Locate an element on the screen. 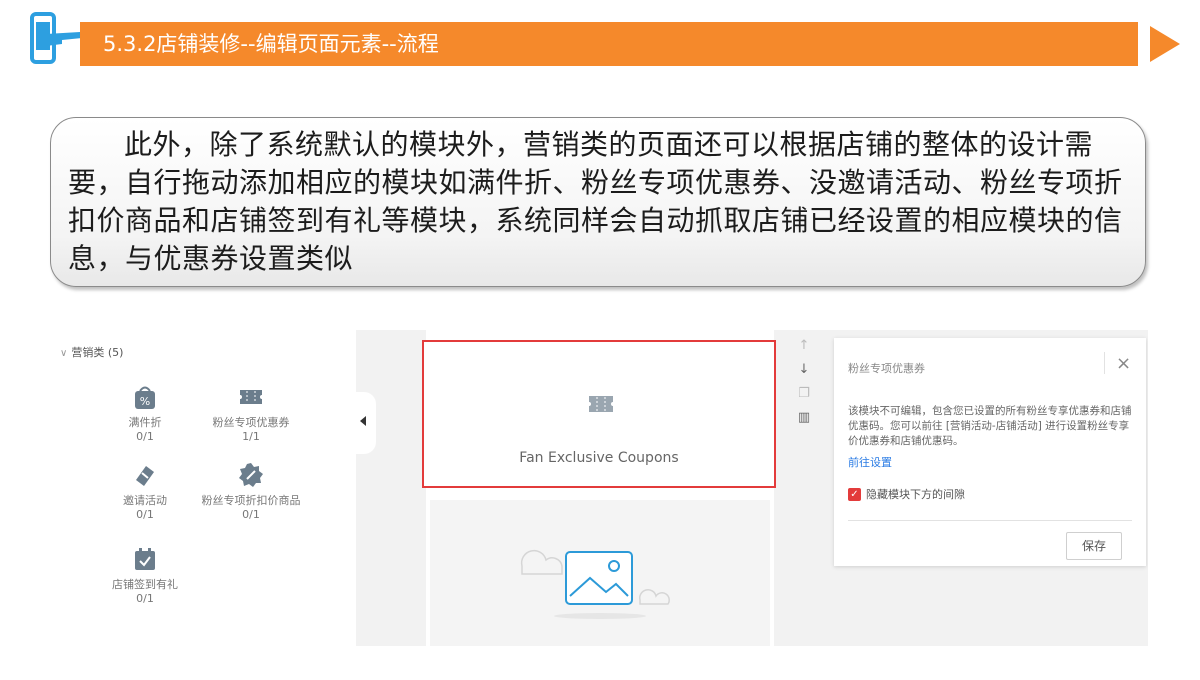  trash-icon: ▥ is located at coordinates (804, 418).